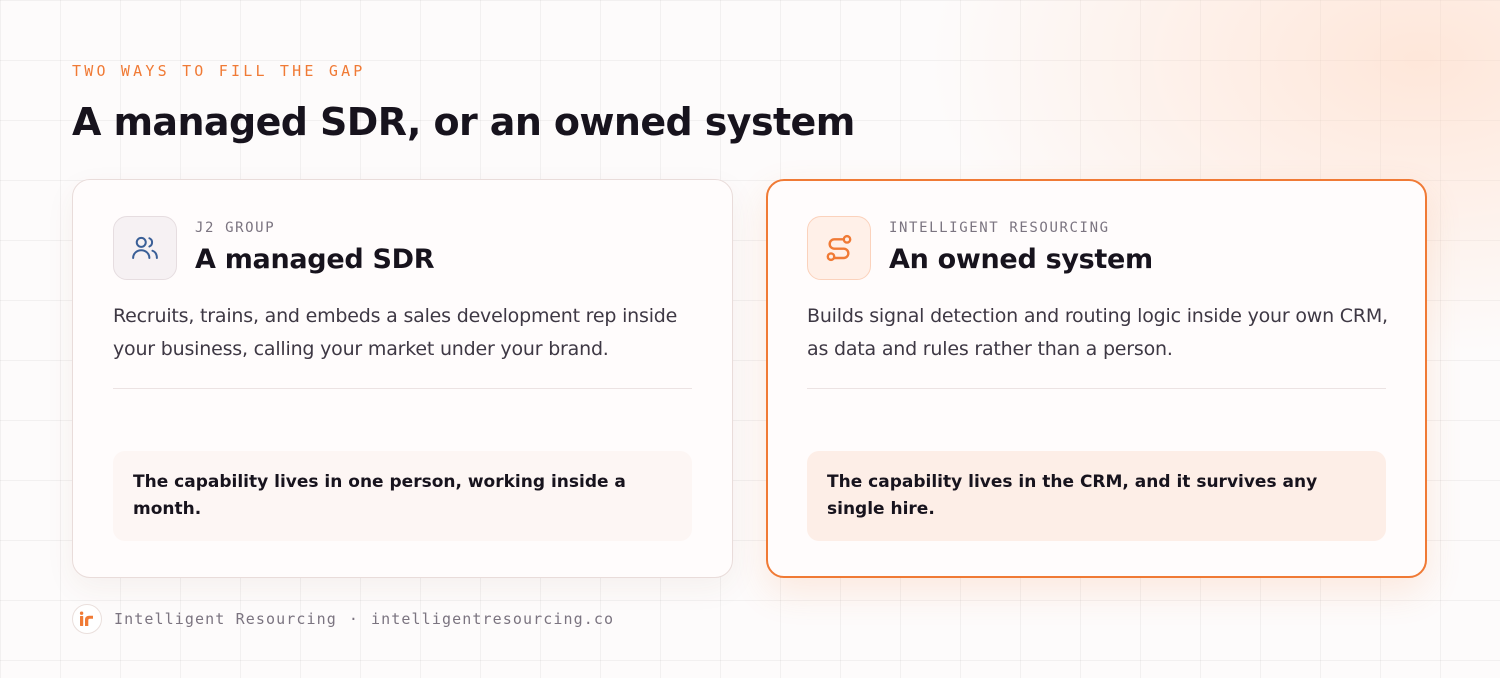 This screenshot has width=1500, height=678. What do you see at coordinates (87, 619) in the screenshot?
I see `ir-logo-icon` at bounding box center [87, 619].